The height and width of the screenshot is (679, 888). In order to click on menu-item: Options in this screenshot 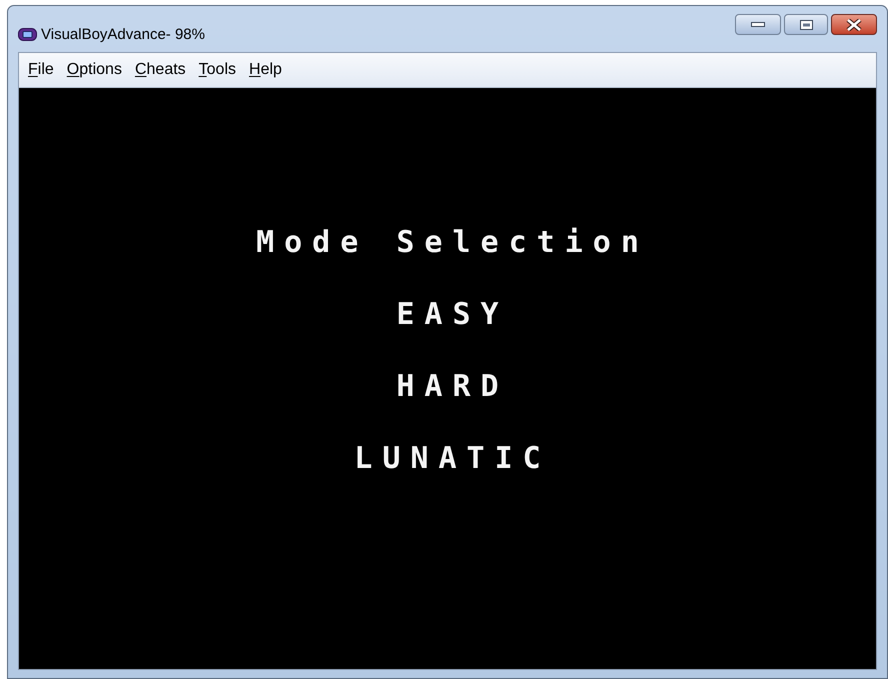, I will do `click(94, 70)`.